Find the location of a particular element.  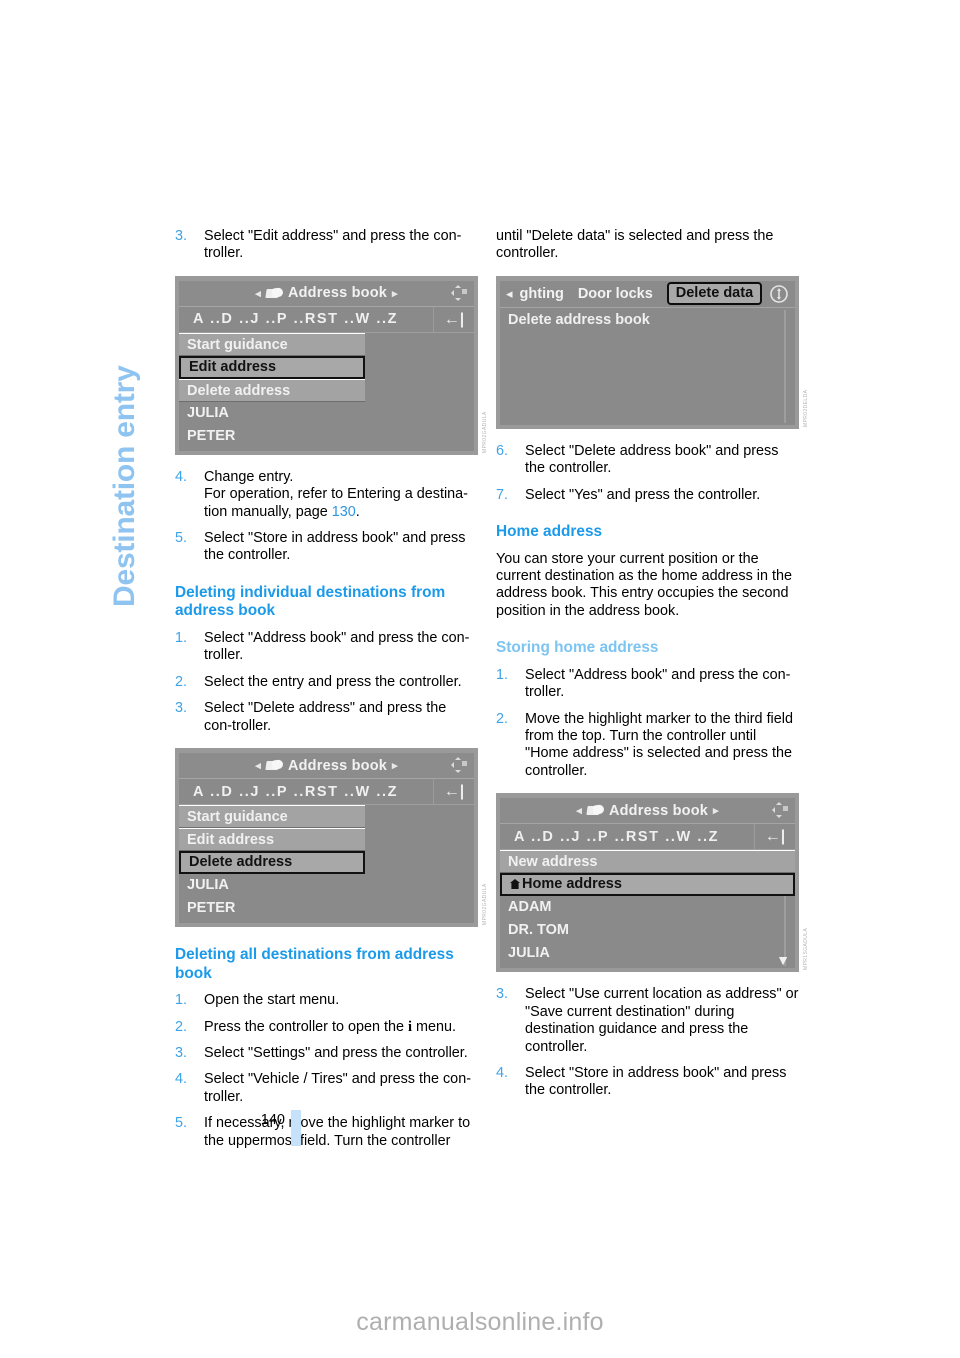

list-item: Edit address is located at coordinates (272, 840).